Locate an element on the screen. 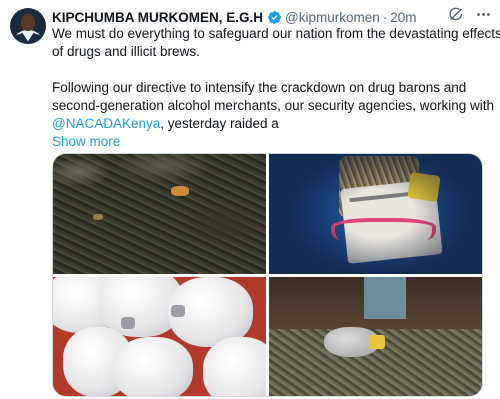 The height and width of the screenshot is (399, 500). timestamp: 20m is located at coordinates (403, 17).